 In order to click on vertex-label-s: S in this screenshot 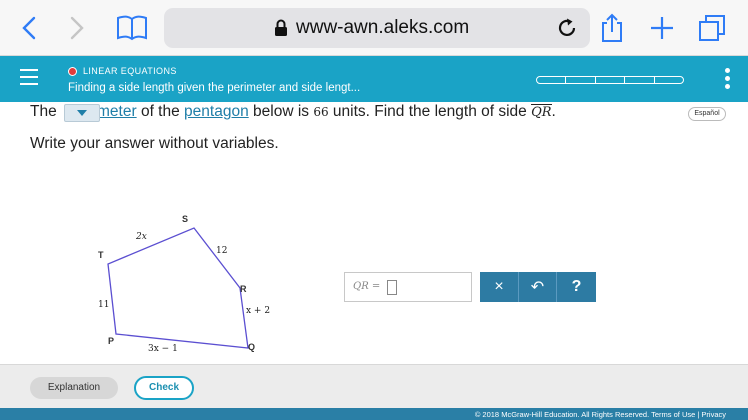, I will do `click(185, 219)`.